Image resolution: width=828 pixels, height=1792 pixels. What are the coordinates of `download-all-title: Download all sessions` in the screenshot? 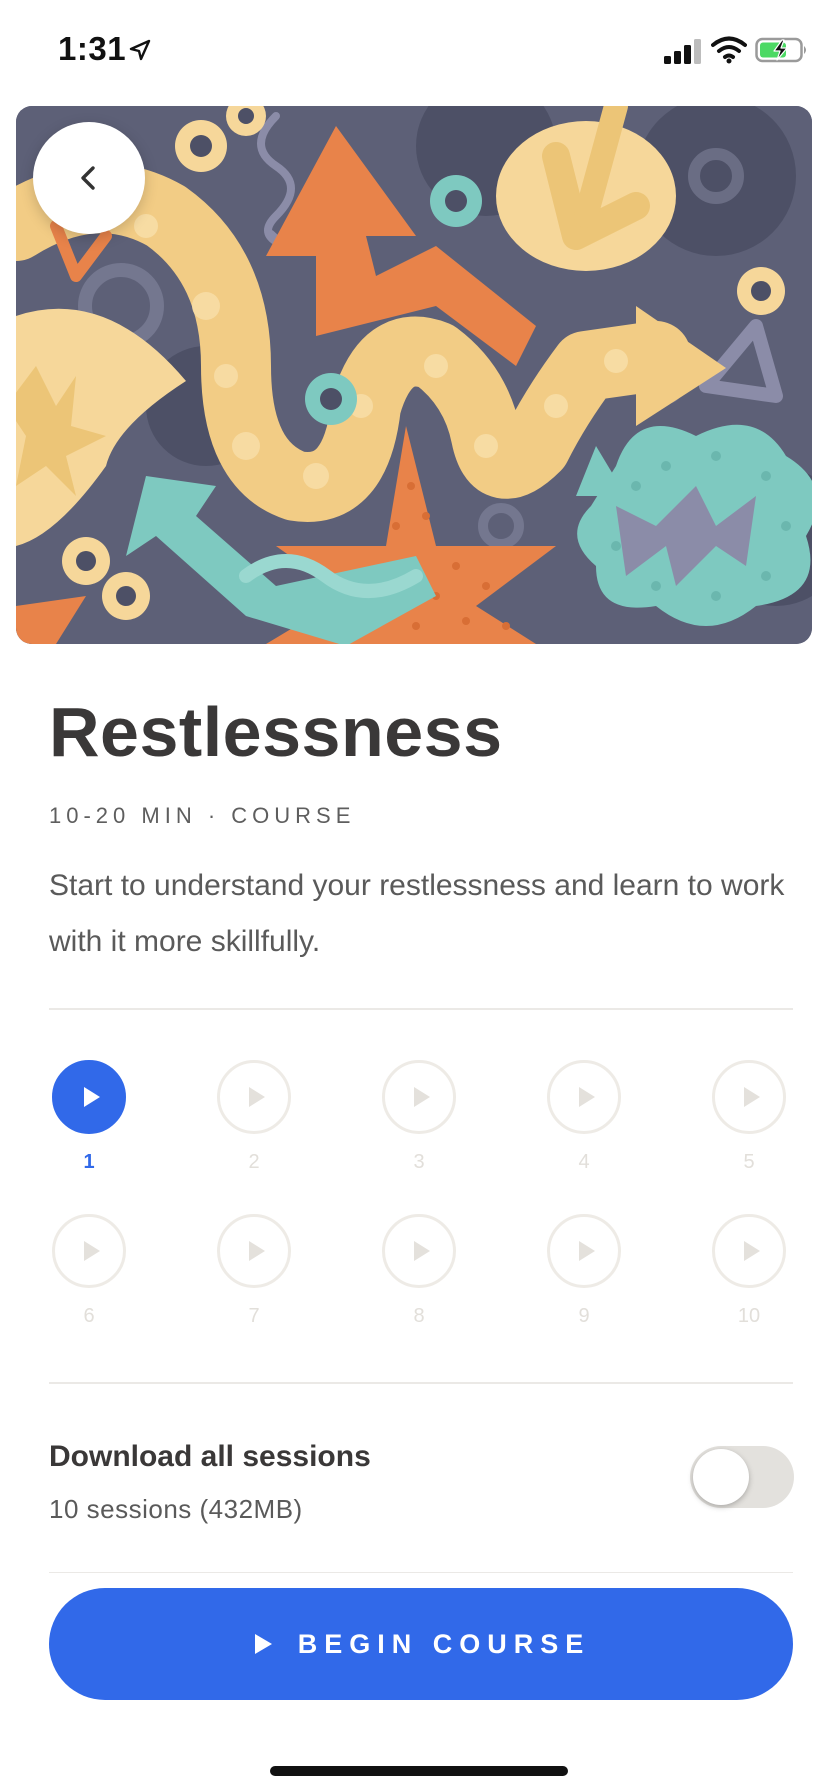 It's located at (210, 1456).